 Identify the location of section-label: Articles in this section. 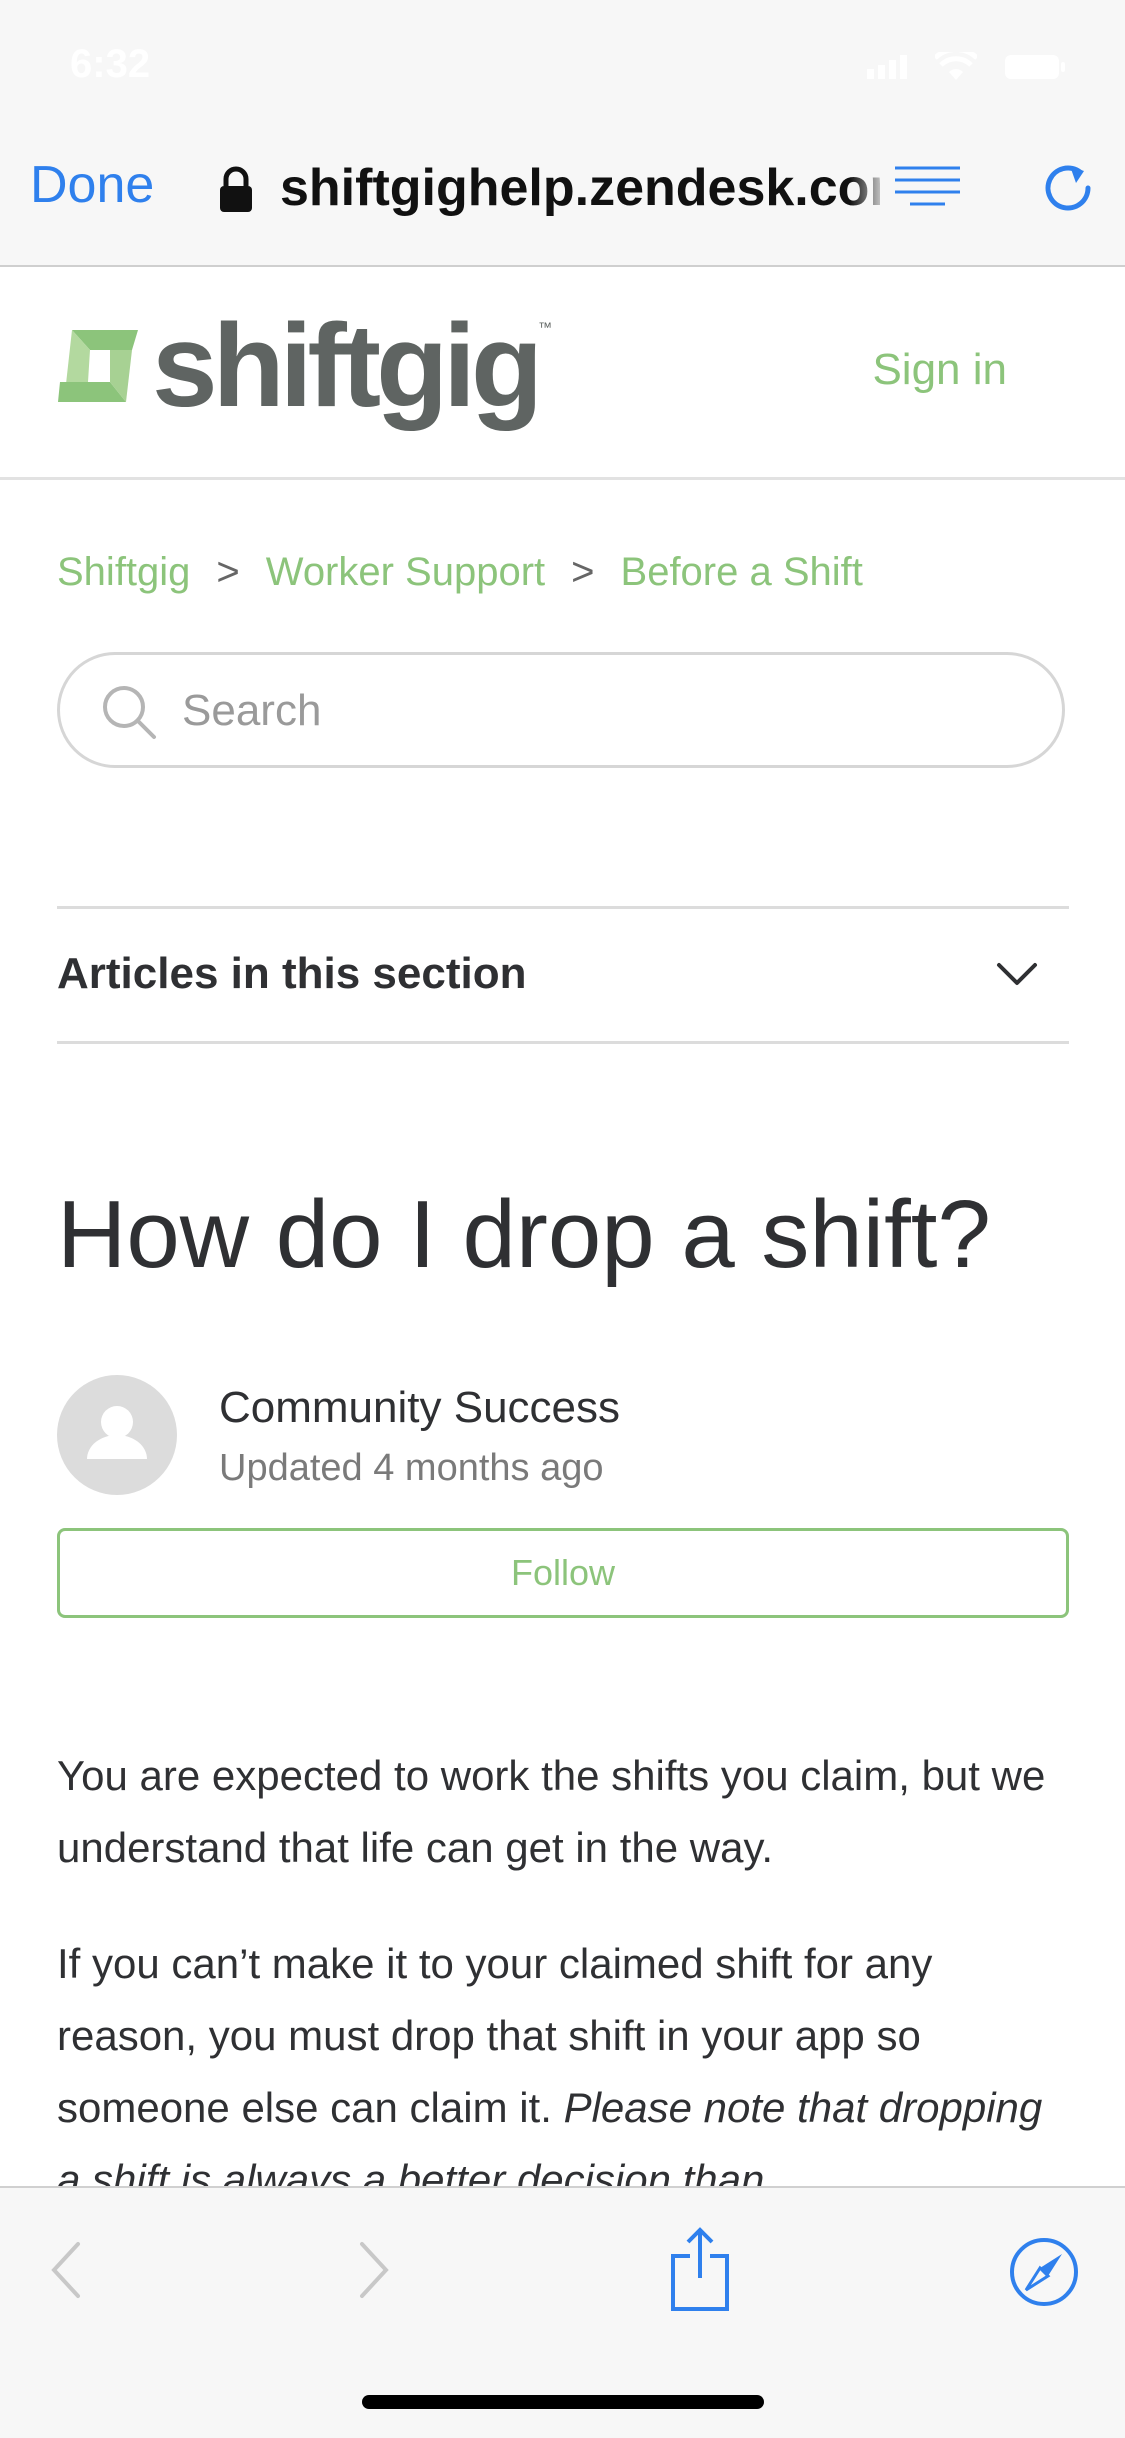
(292, 973).